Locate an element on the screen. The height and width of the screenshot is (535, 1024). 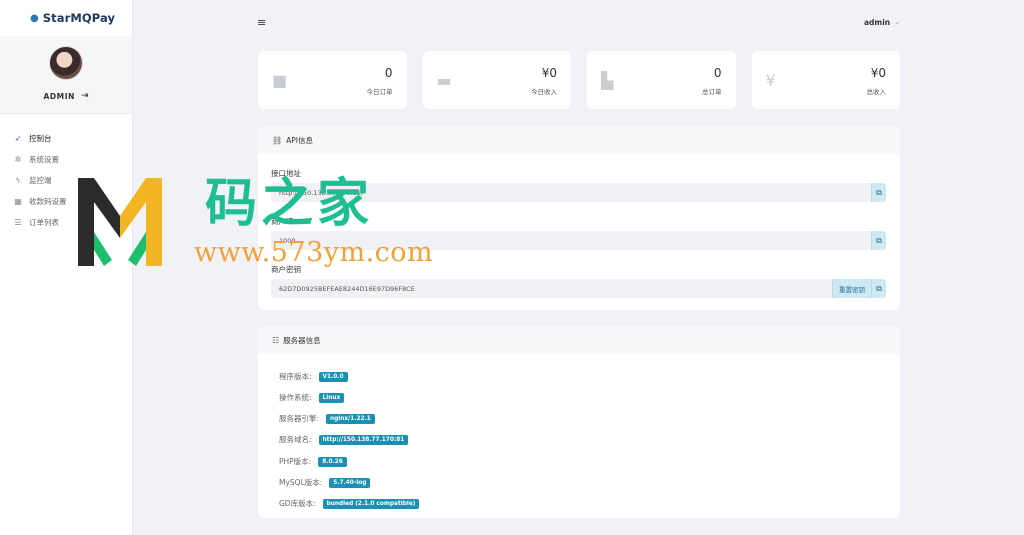
sidebar-item-dashboard: ➶ 控制台 is located at coordinates (66, 138).